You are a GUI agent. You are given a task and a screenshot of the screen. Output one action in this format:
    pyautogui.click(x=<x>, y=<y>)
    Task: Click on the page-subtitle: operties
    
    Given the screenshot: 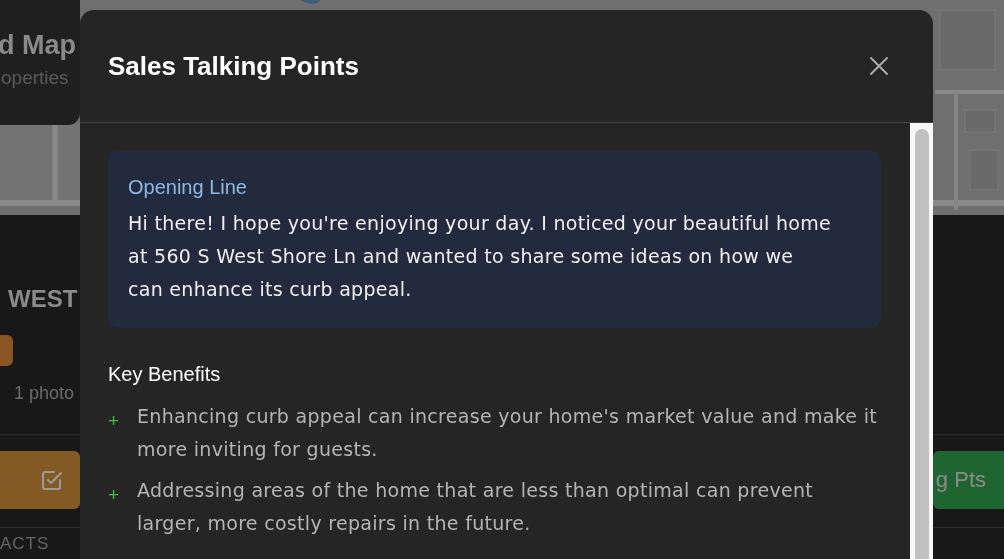 What is the action you would take?
    pyautogui.click(x=35, y=78)
    